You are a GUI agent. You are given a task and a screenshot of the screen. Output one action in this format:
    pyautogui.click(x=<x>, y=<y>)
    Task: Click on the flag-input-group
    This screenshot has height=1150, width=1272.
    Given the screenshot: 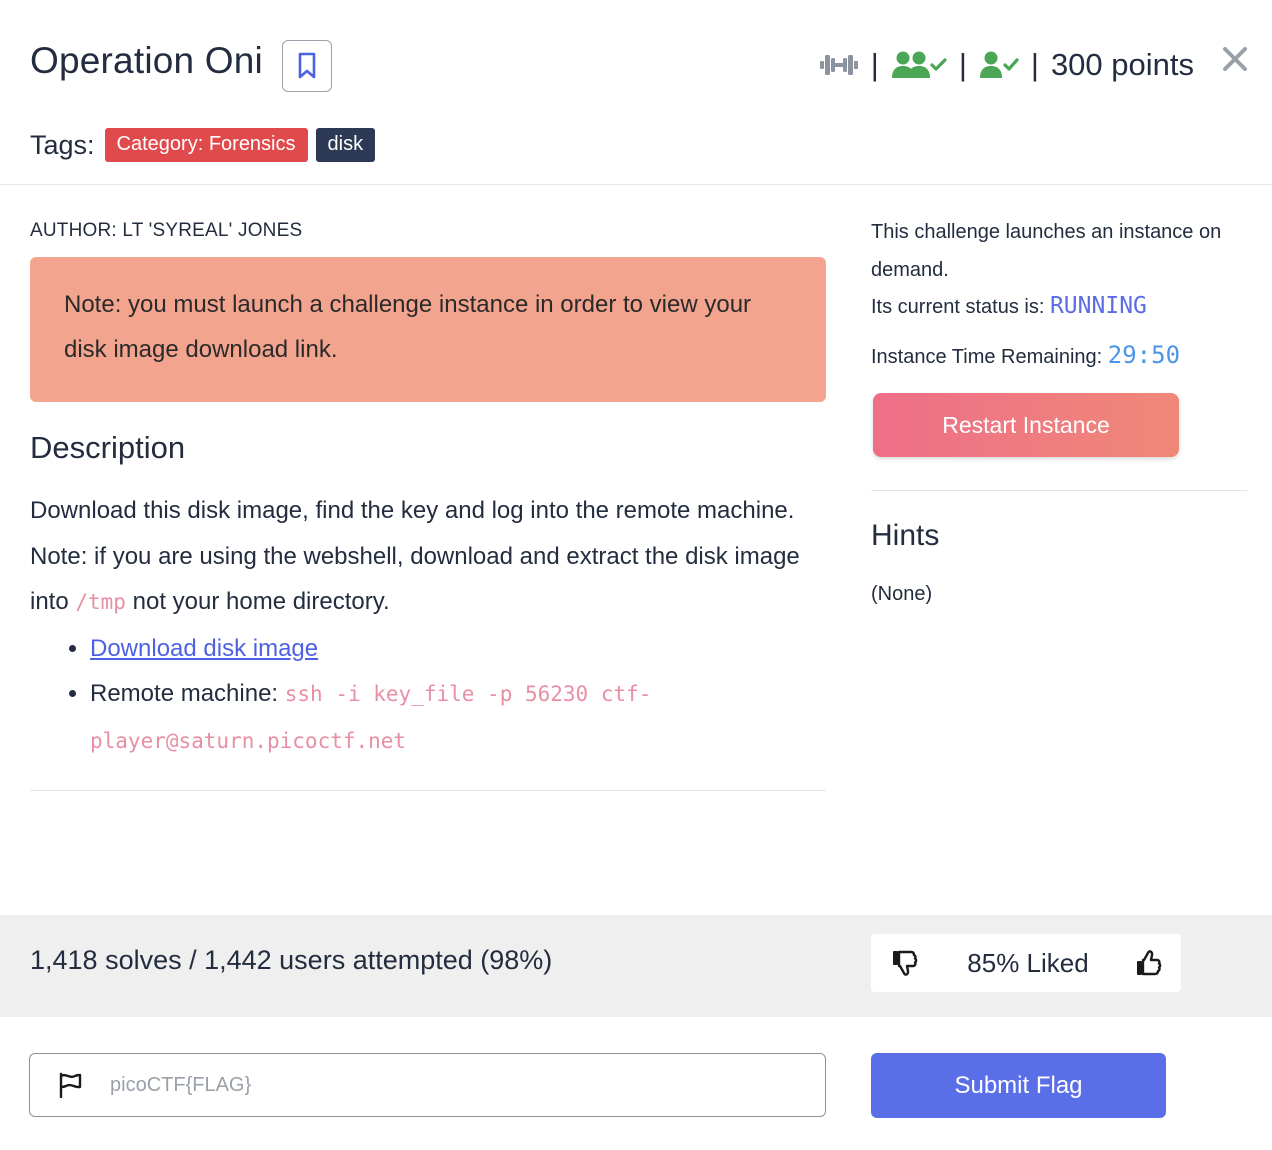 What is the action you would take?
    pyautogui.click(x=427, y=1085)
    